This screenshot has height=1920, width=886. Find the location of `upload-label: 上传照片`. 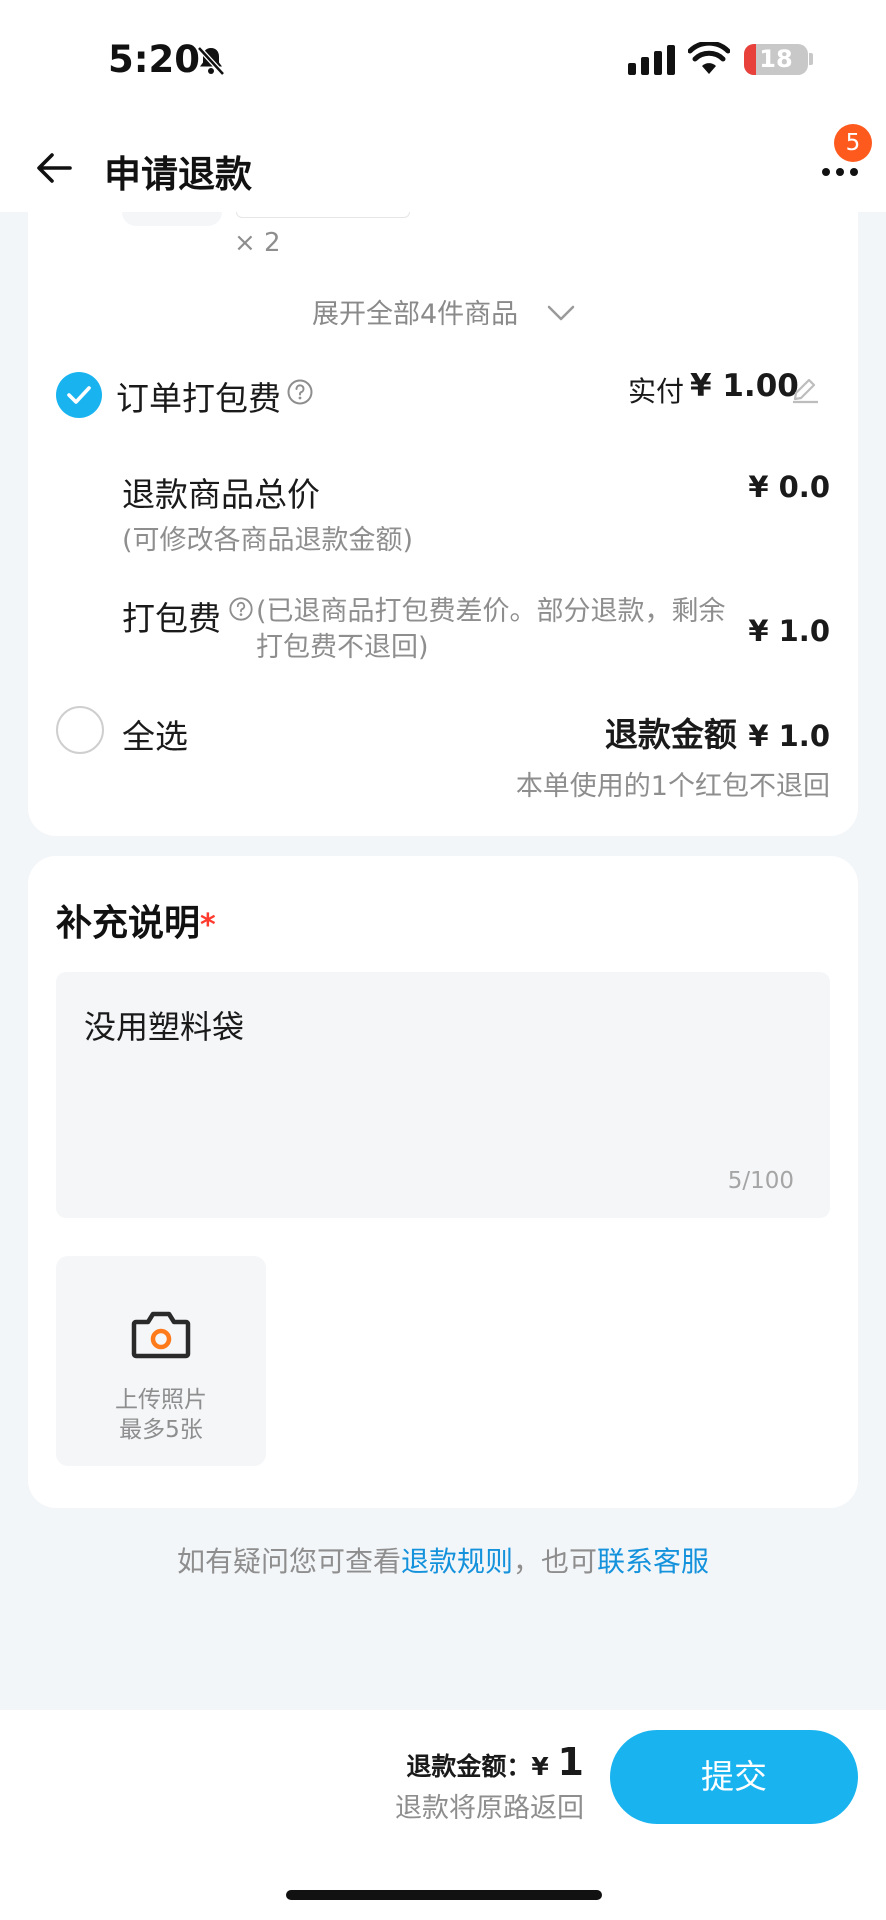

upload-label: 上传照片 is located at coordinates (161, 1400).